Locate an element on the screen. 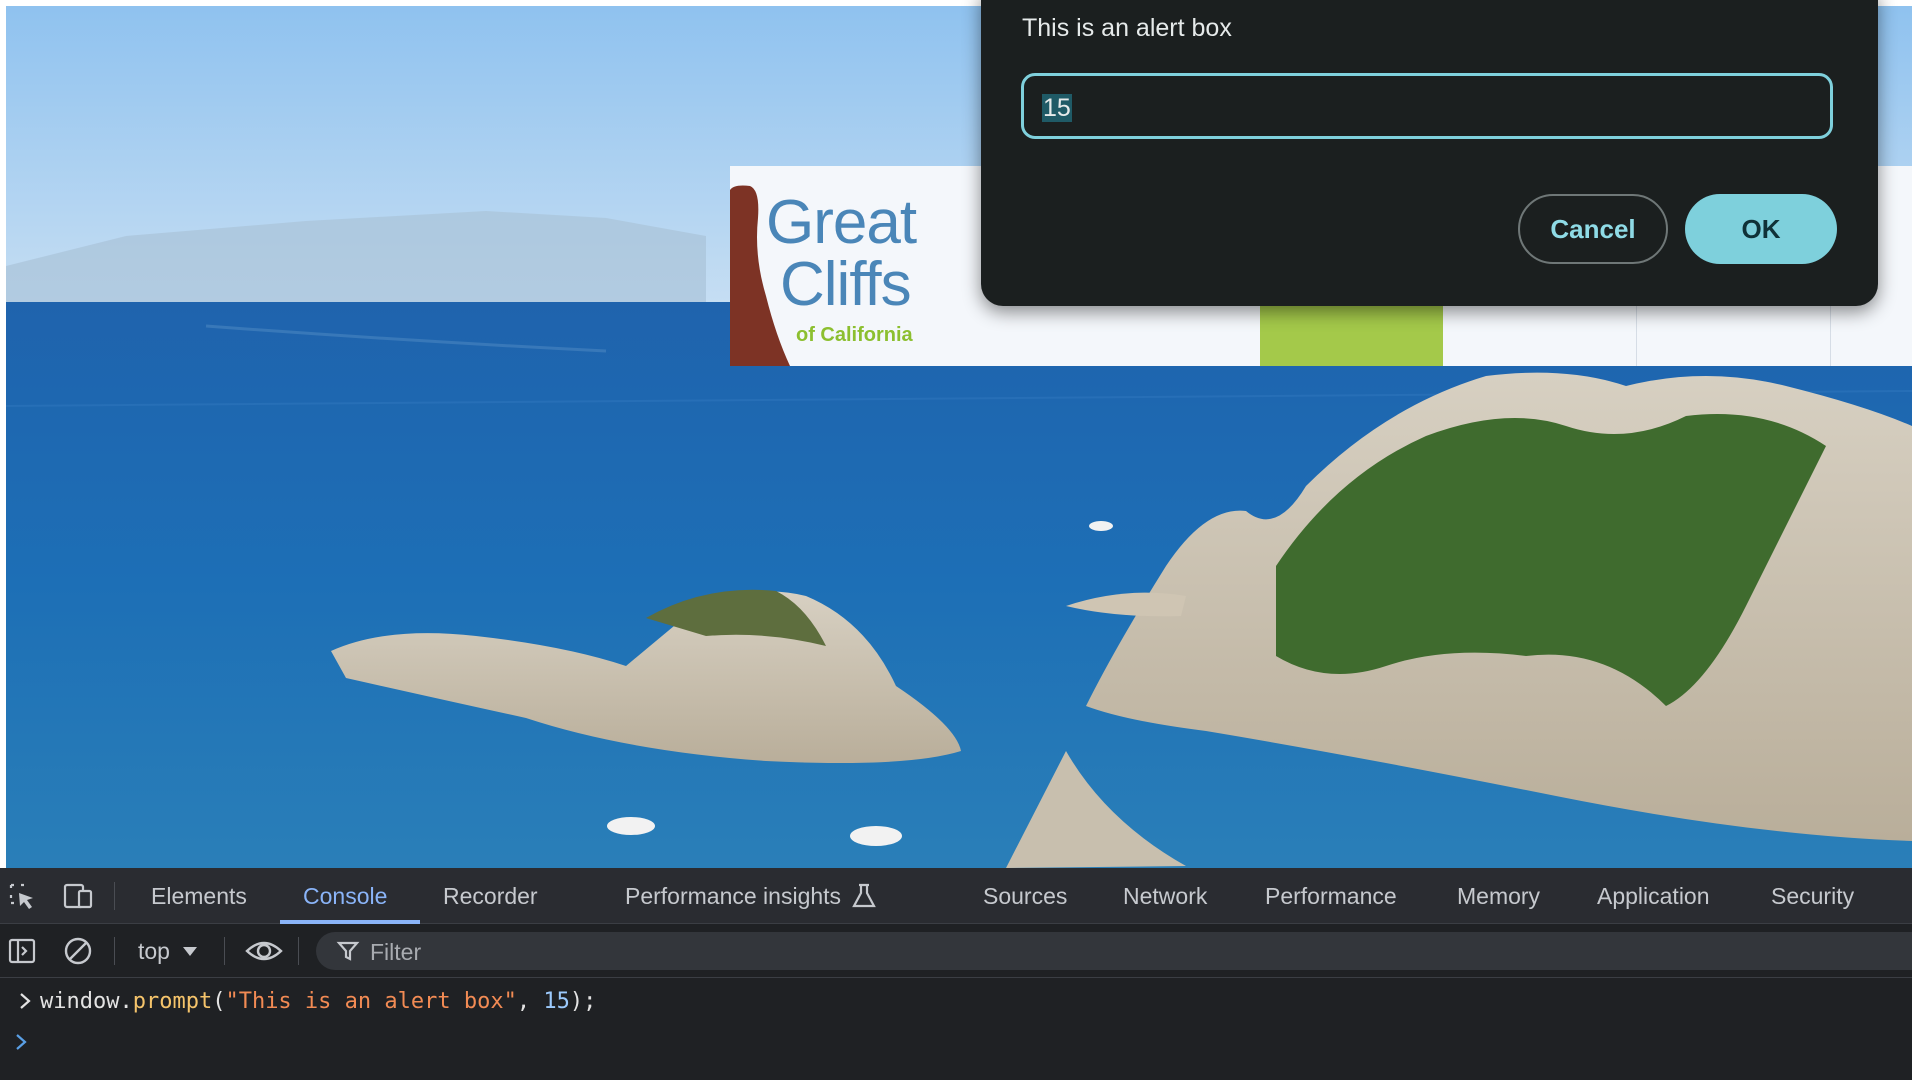 The height and width of the screenshot is (1080, 1912). device-toolbar-icon is located at coordinates (78, 896).